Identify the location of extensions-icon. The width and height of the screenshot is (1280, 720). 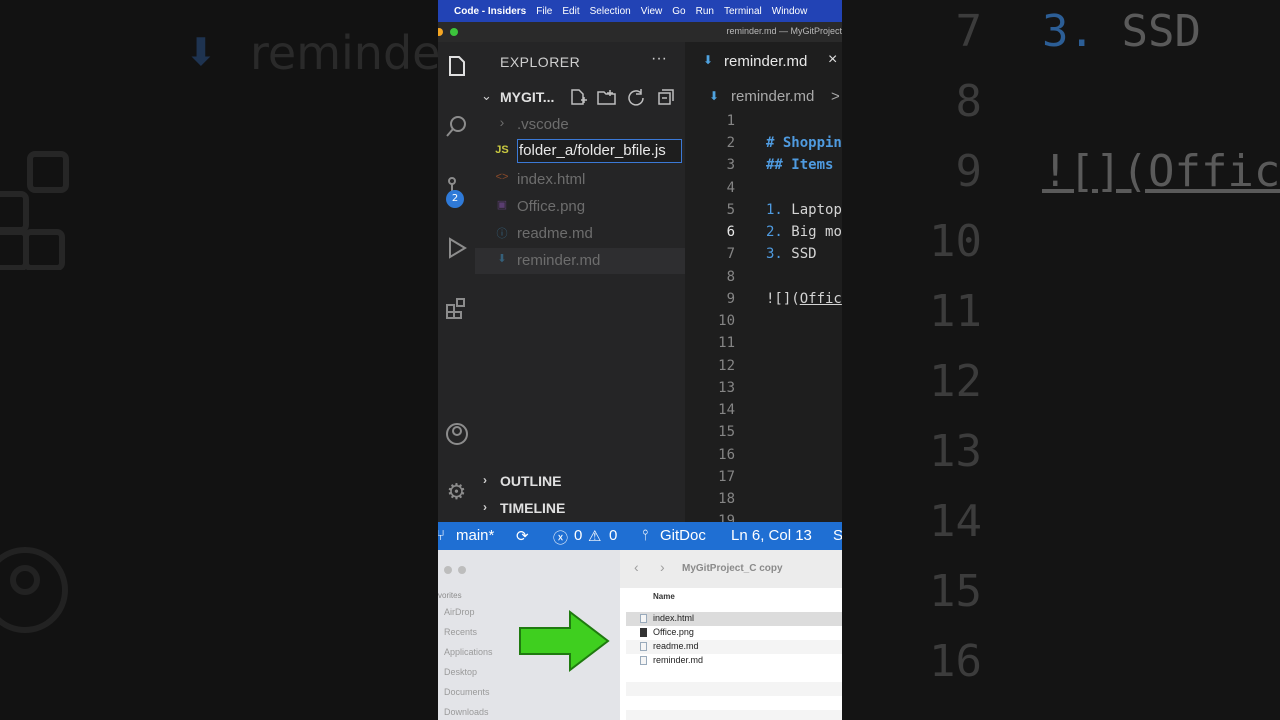
(456, 308).